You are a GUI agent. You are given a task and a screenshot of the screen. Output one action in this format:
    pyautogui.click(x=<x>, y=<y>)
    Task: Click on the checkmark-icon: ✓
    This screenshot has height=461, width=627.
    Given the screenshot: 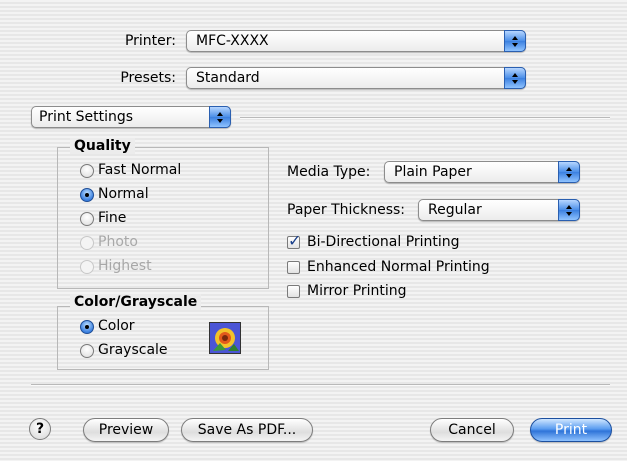 What is the action you would take?
    pyautogui.click(x=295, y=240)
    